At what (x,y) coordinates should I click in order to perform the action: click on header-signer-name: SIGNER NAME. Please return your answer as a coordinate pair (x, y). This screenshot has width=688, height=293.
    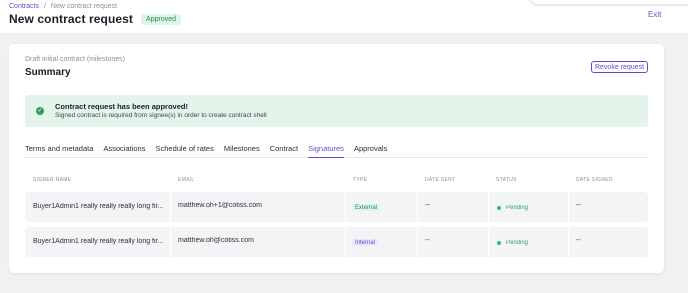
    Looking at the image, I should click on (52, 180).